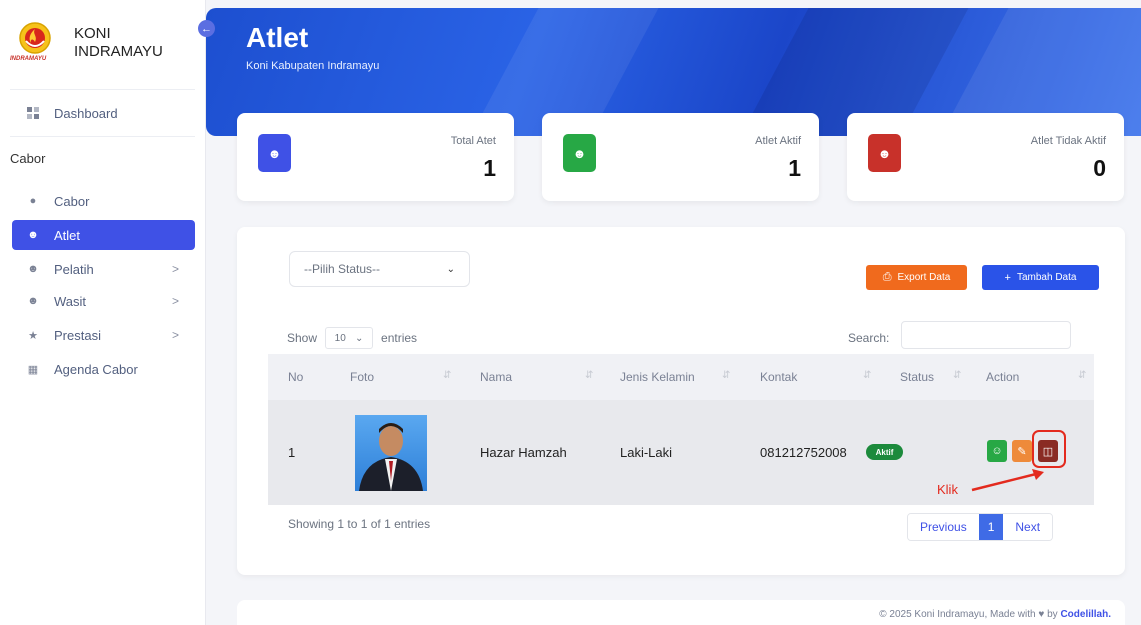 The height and width of the screenshot is (625, 1141). What do you see at coordinates (1085, 614) in the screenshot?
I see `author-link: Codelillah.` at bounding box center [1085, 614].